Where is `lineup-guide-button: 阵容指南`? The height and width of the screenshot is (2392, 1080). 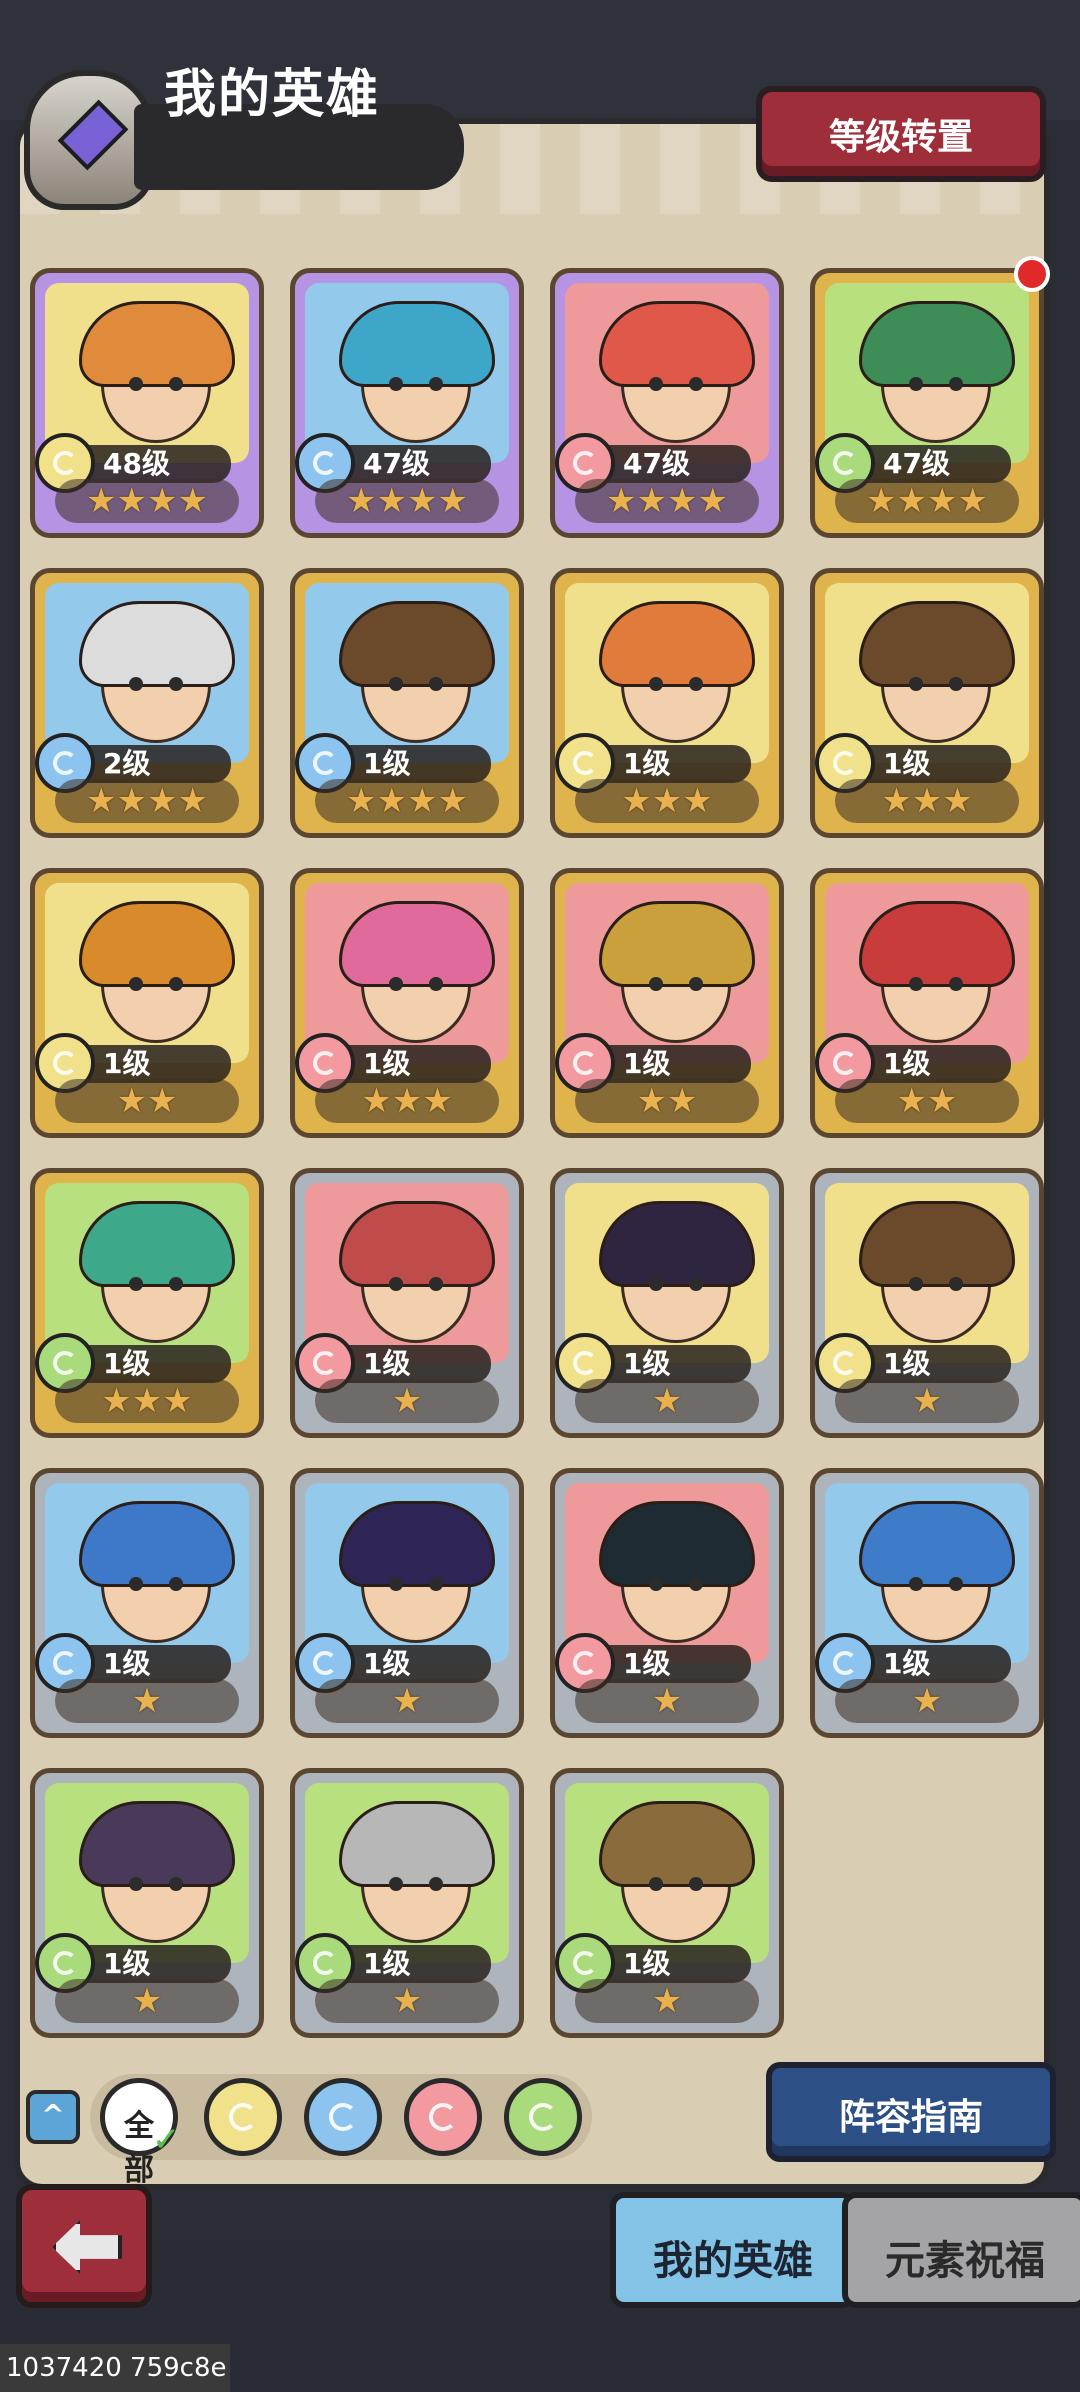
lineup-guide-button: 阵容指南 is located at coordinates (911, 2112).